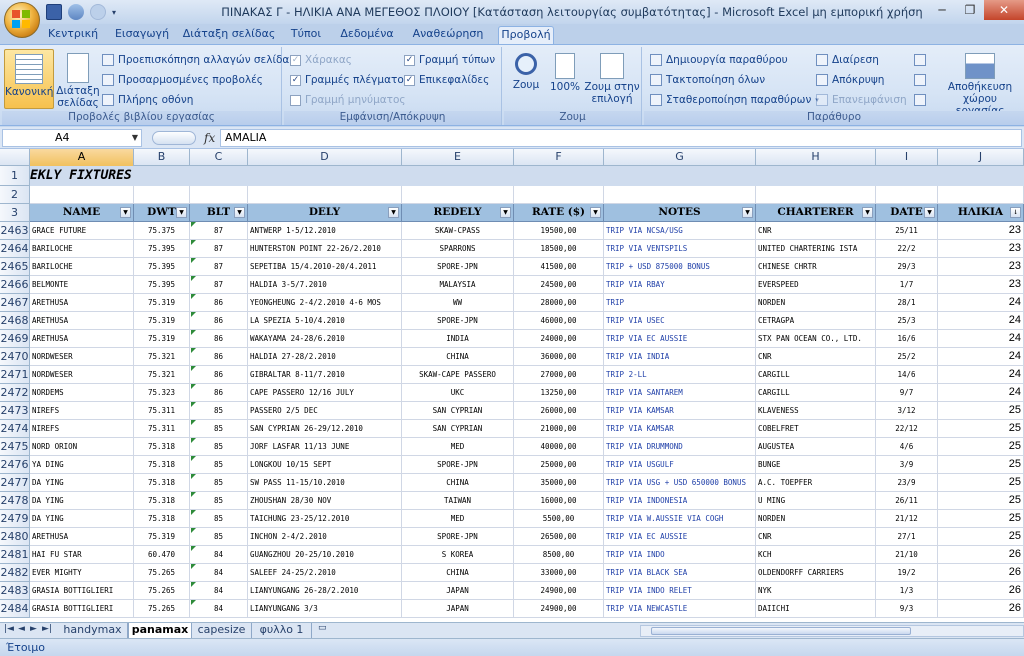 This screenshot has width=1024, height=656. I want to click on cell-redely: SAN CYPRIAN, so click(458, 429).